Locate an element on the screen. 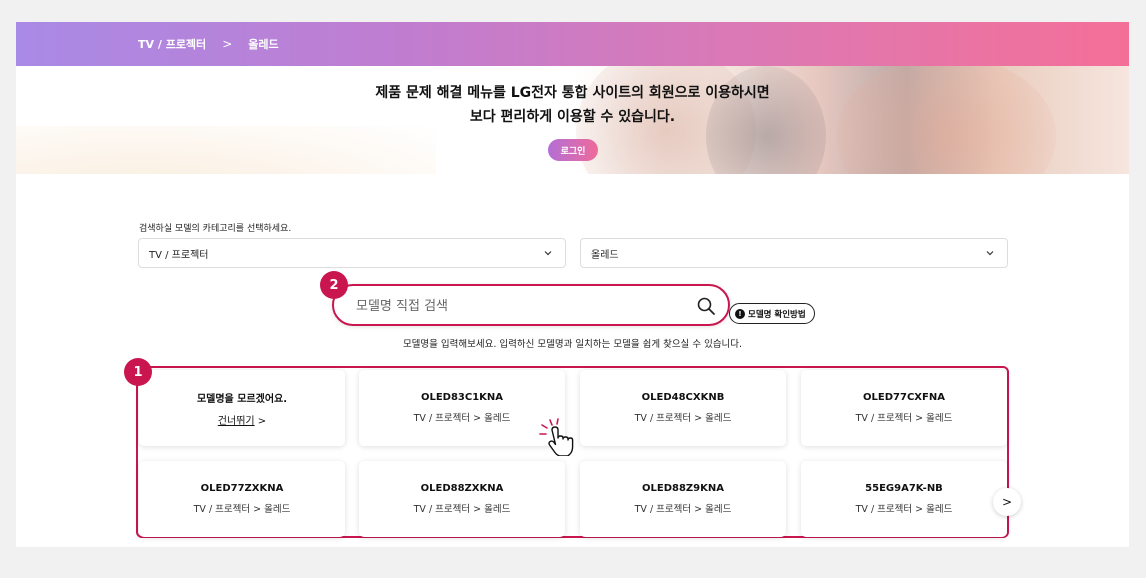 The image size is (1146, 578). next-page-button: > is located at coordinates (1007, 502).